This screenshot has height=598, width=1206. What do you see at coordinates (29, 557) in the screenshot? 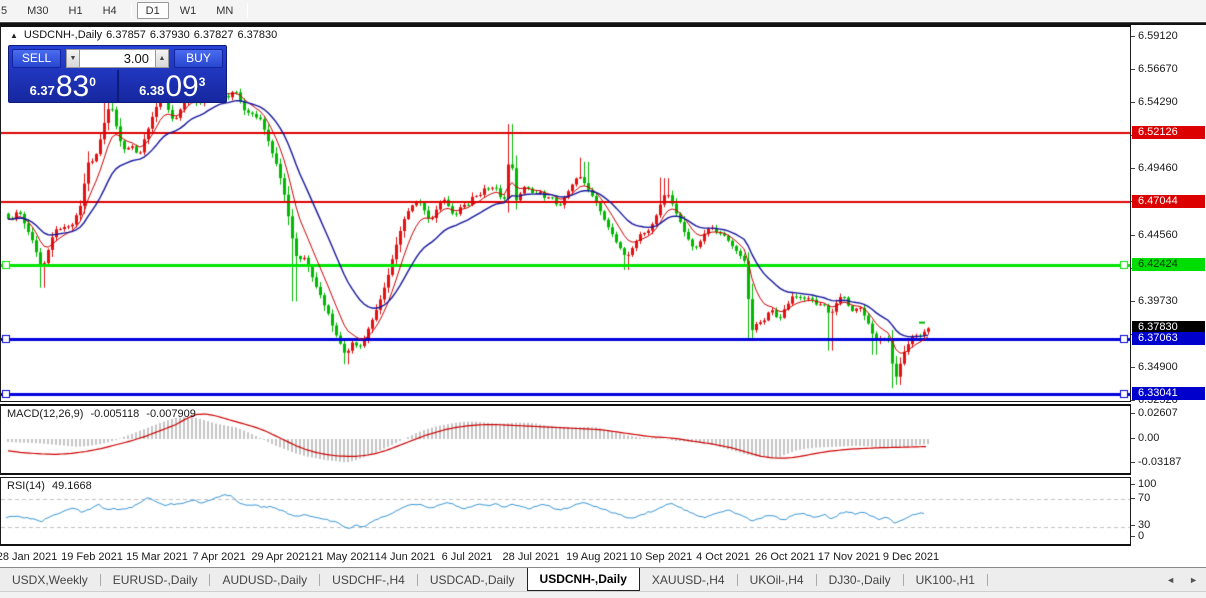
I see `date-tick-label: 28 Jan 2021` at bounding box center [29, 557].